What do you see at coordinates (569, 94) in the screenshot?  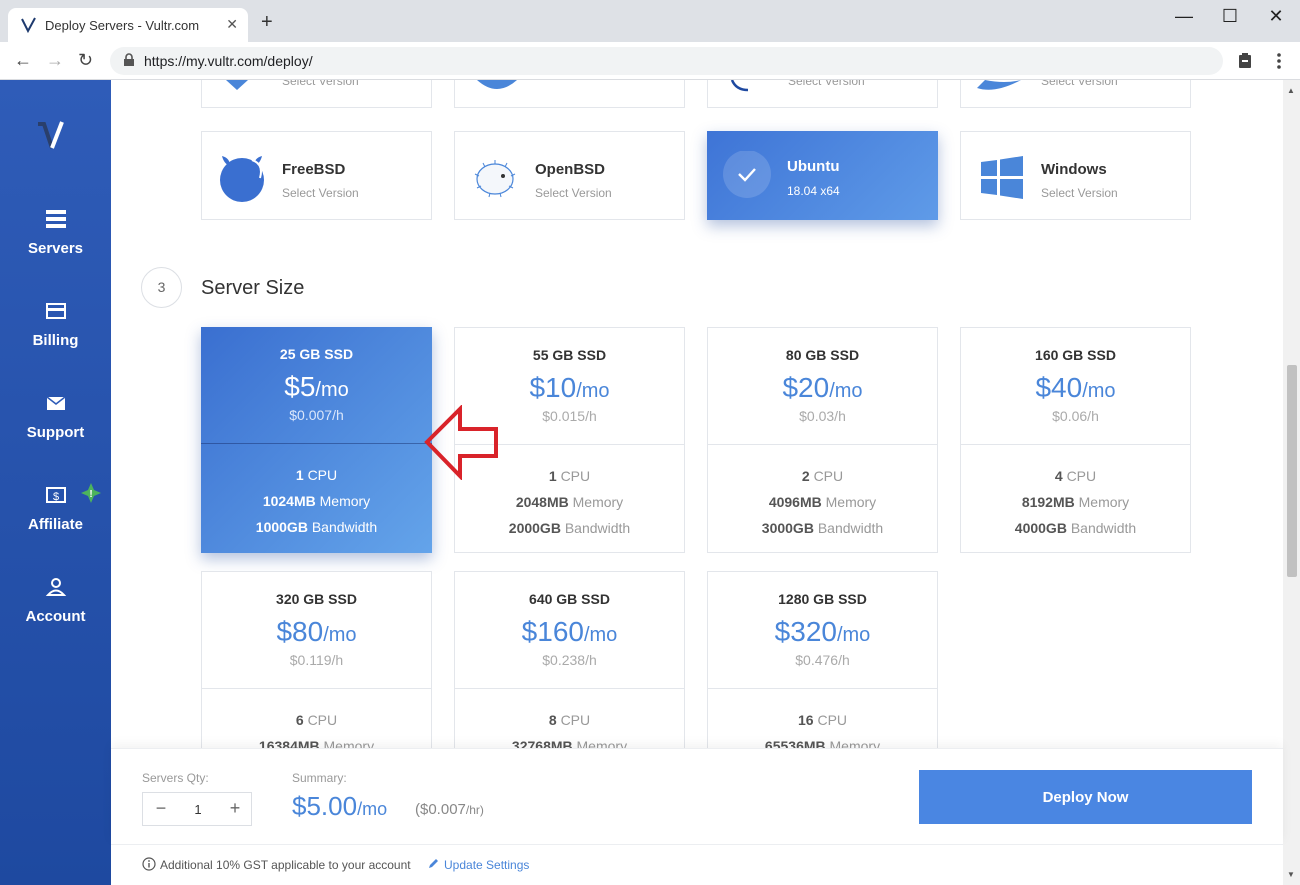 I see `os-card` at bounding box center [569, 94].